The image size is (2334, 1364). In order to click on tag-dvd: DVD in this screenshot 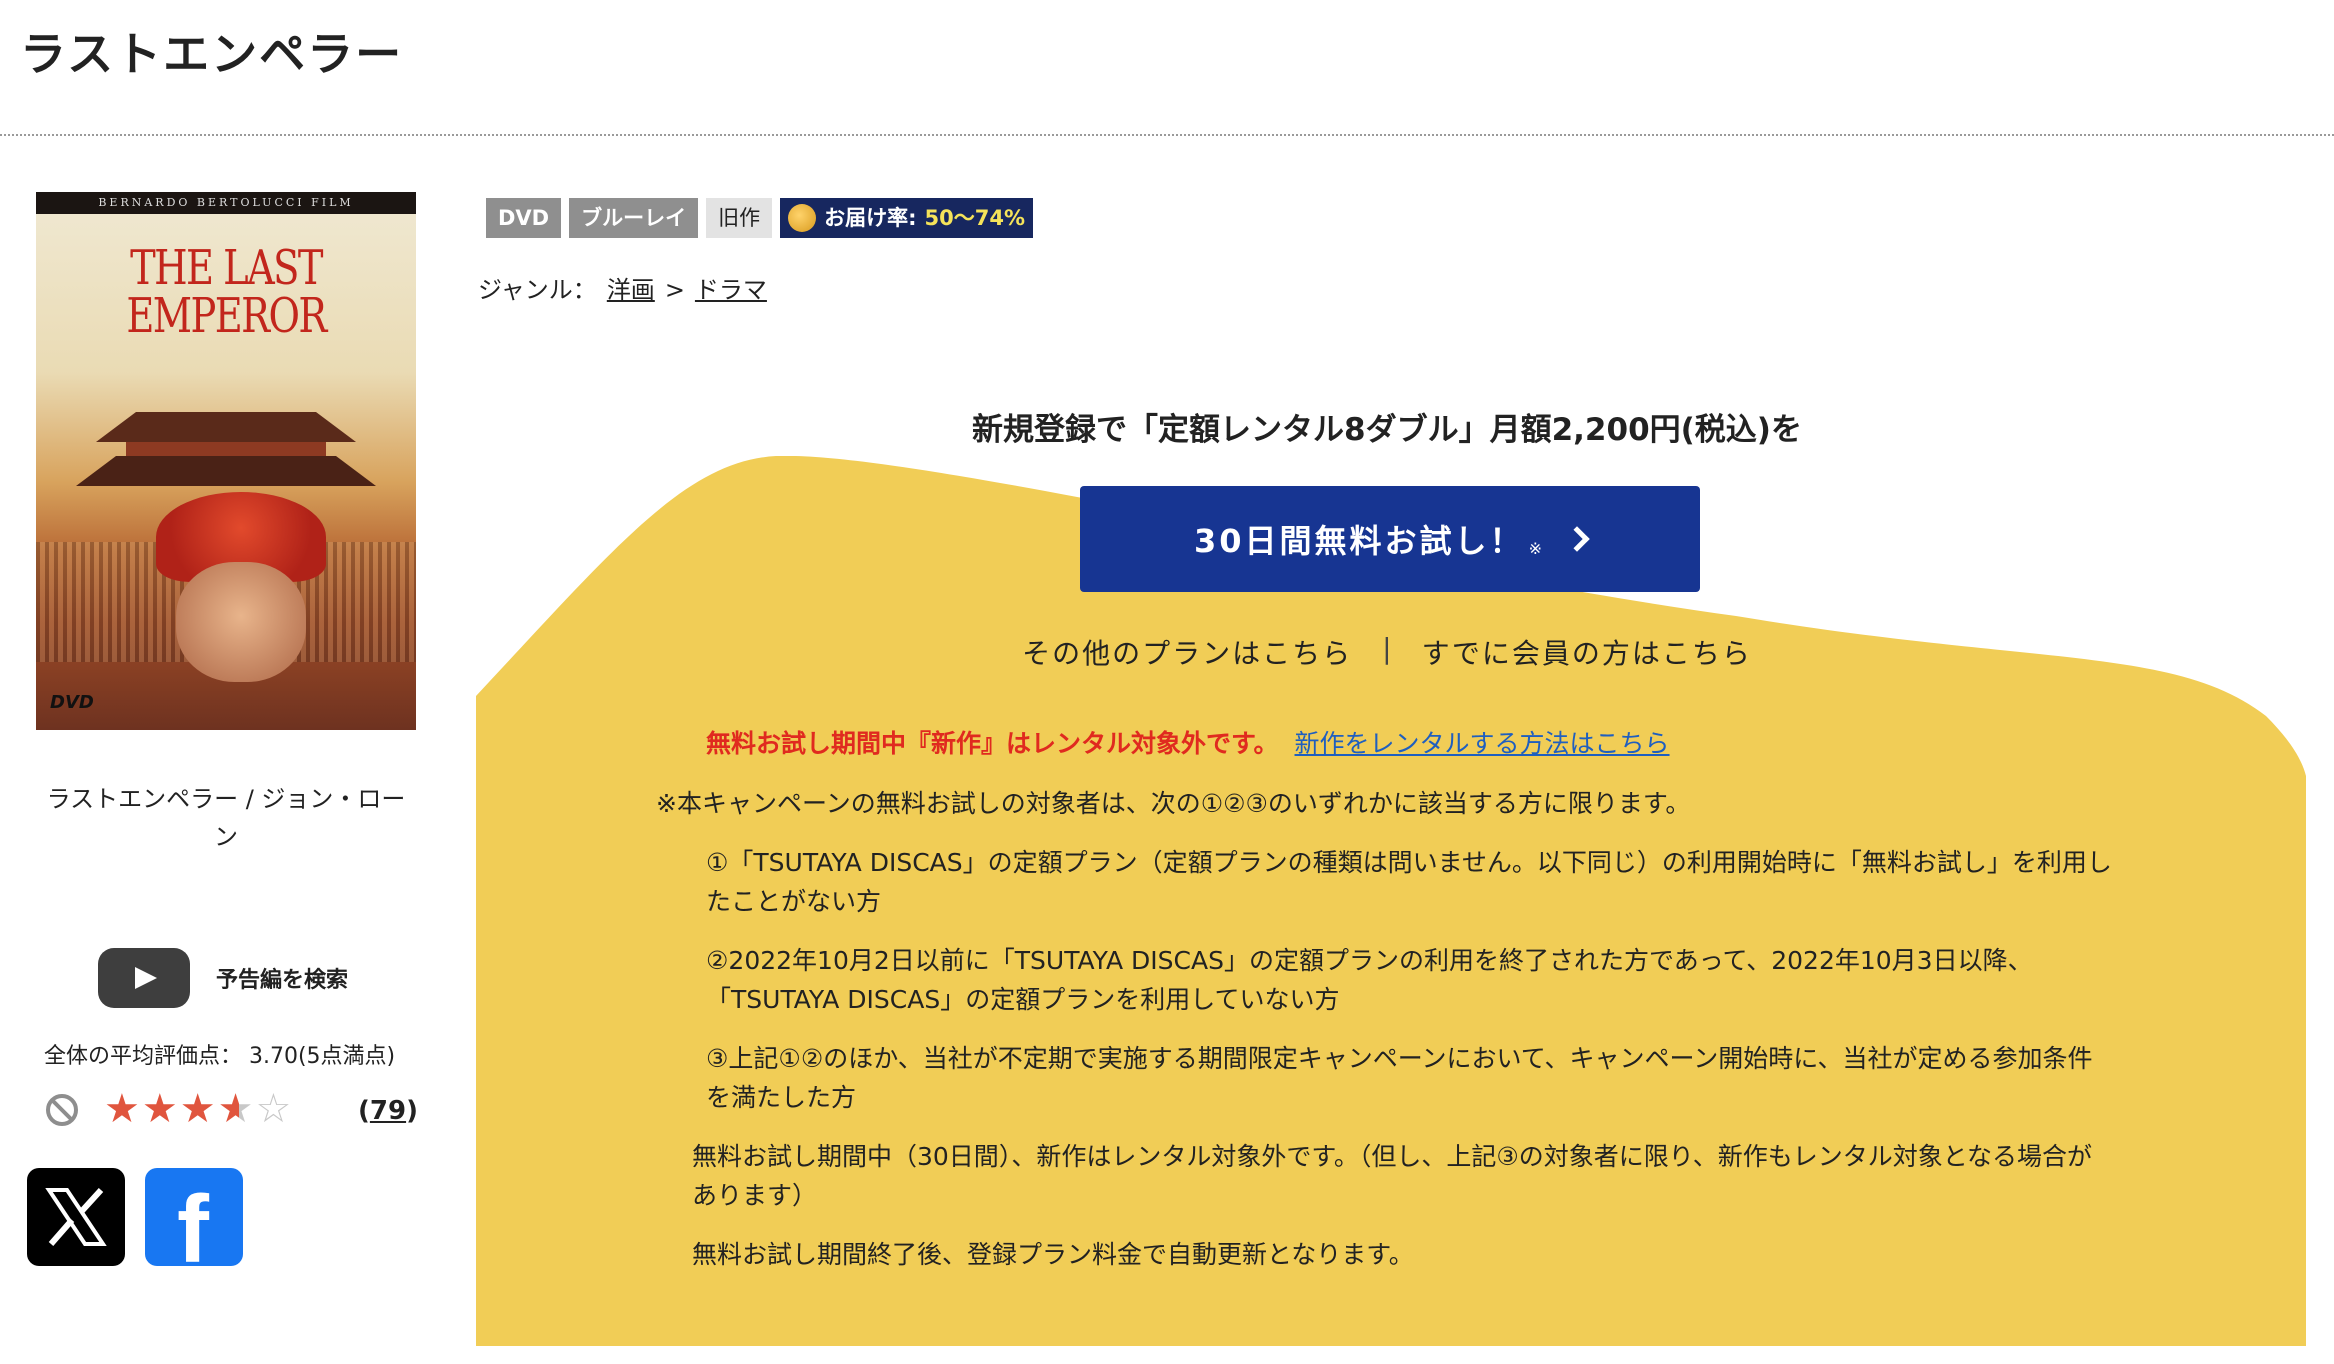, I will do `click(524, 218)`.